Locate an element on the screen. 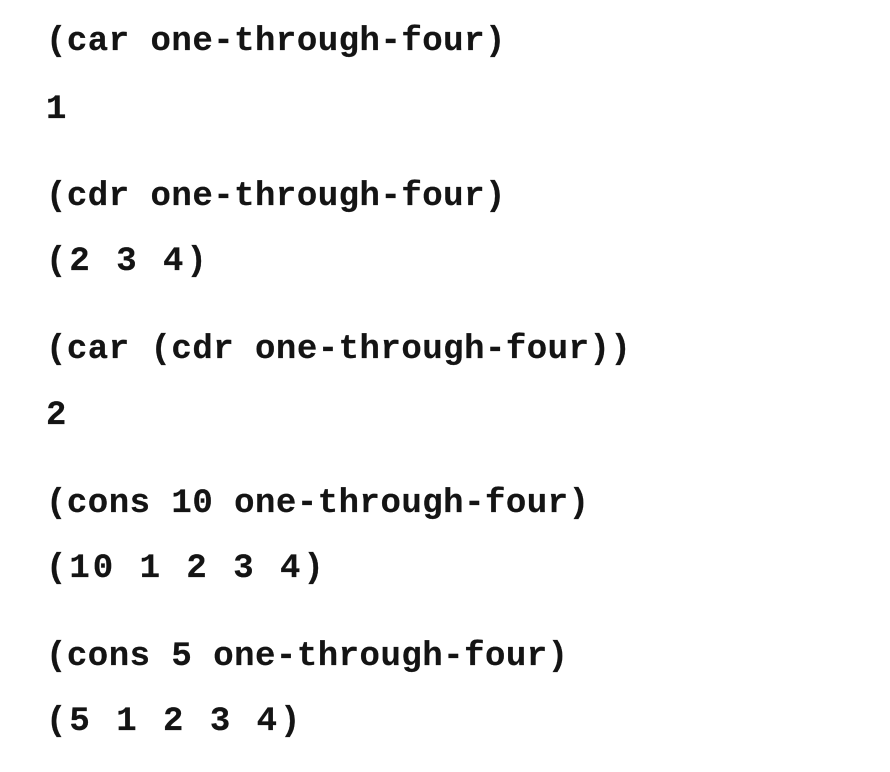 The image size is (890, 772). result-cdr: (2 3 4) is located at coordinates (128, 262).